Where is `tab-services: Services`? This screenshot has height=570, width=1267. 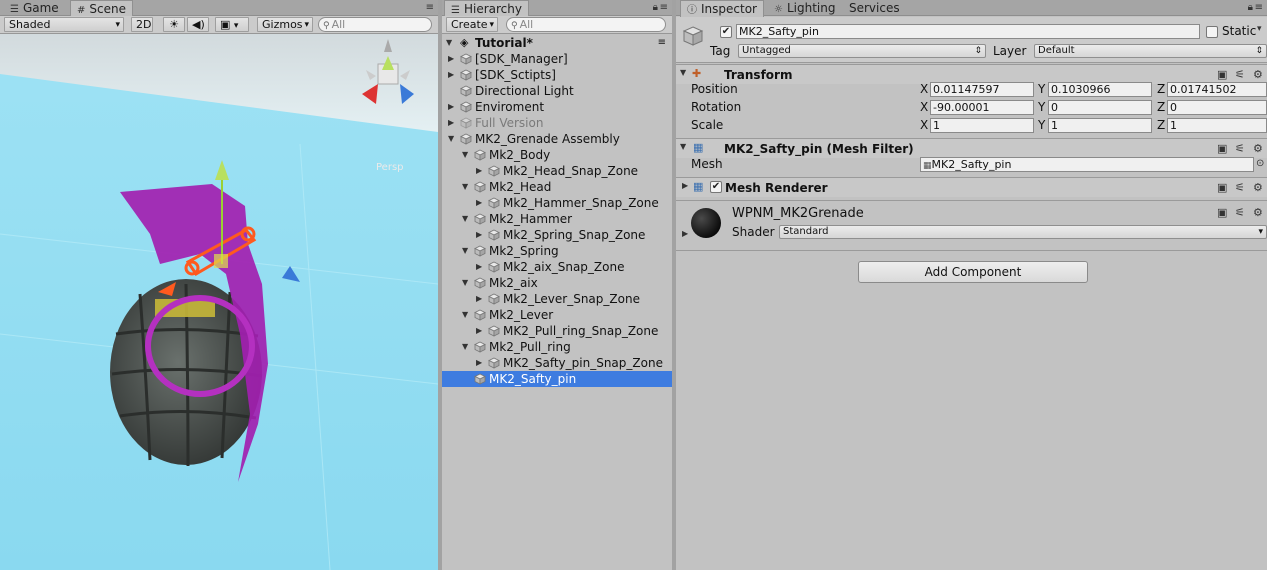
tab-services: Services is located at coordinates (874, 8).